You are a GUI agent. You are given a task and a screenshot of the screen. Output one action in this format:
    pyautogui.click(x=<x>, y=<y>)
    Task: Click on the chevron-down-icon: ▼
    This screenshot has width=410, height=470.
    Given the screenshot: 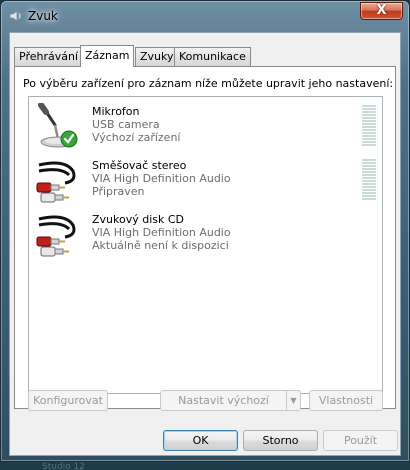 What is the action you would take?
    pyautogui.click(x=293, y=400)
    